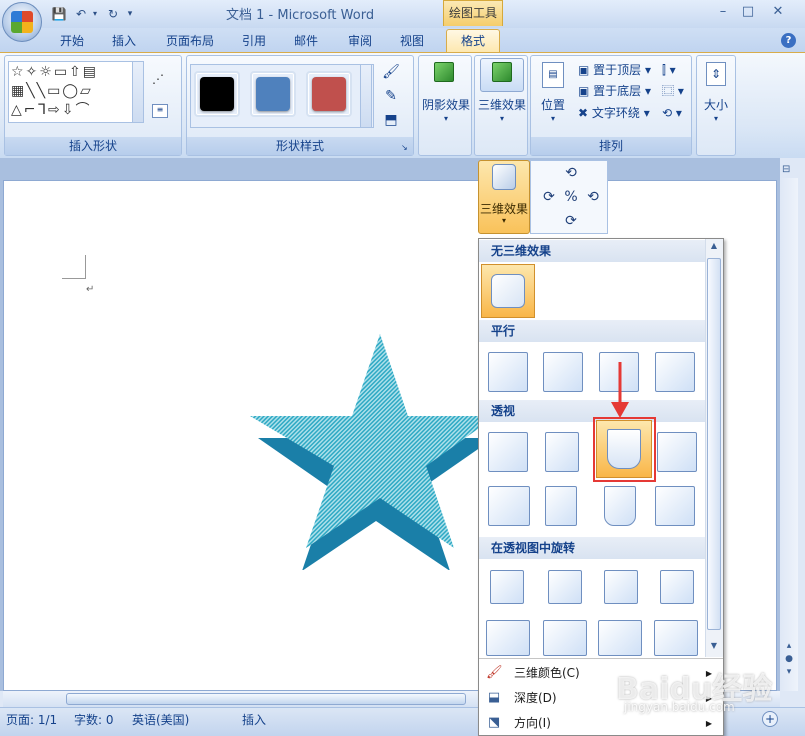  I want to click on position-icon: ▤, so click(553, 75).